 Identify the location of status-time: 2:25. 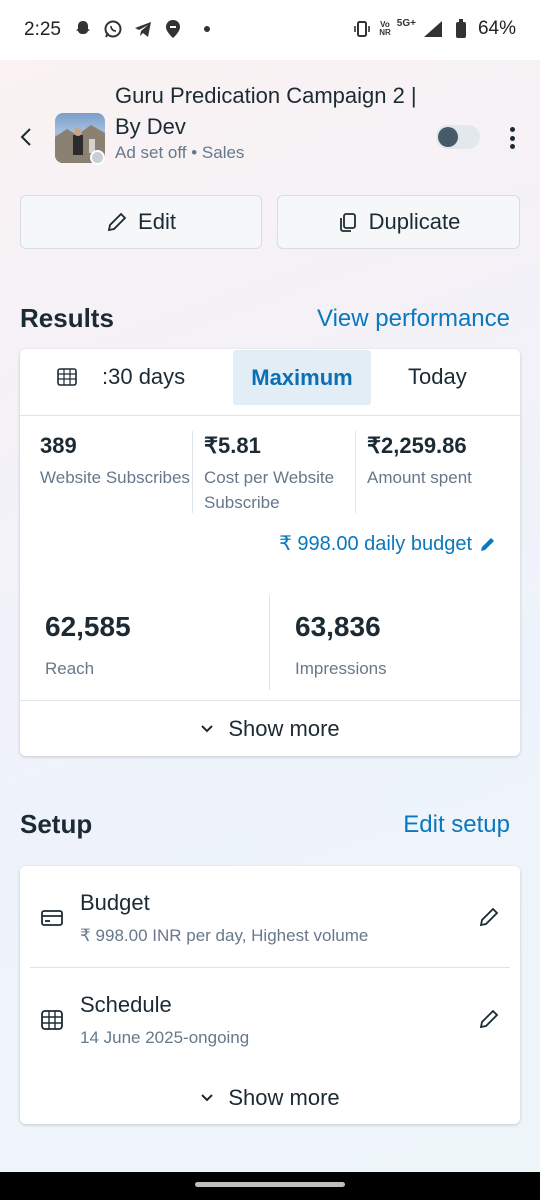
(42, 29).